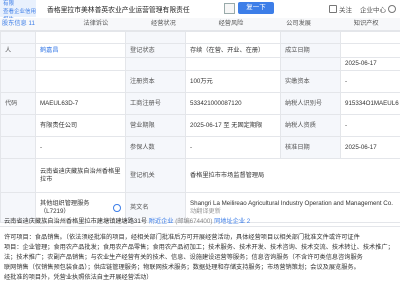 This screenshot has width=400, height=300. What do you see at coordinates (233, 125) in the screenshot?
I see `term-value: 2025-06-17 至 无固定期限` at bounding box center [233, 125].